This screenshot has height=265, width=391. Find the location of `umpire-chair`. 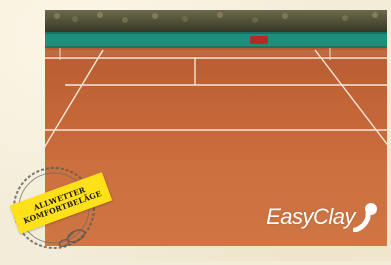

umpire-chair is located at coordinates (259, 40).